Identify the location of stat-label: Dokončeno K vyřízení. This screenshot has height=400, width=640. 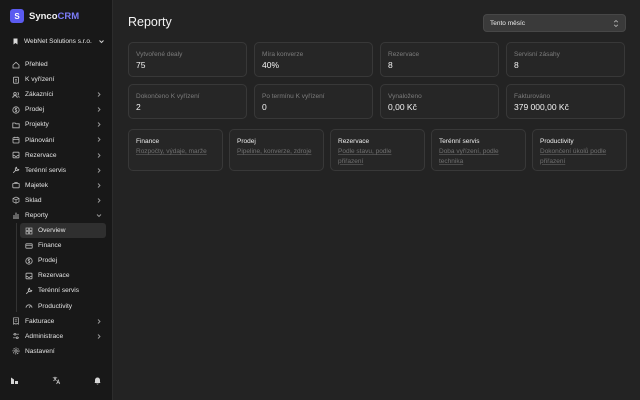
(168, 96).